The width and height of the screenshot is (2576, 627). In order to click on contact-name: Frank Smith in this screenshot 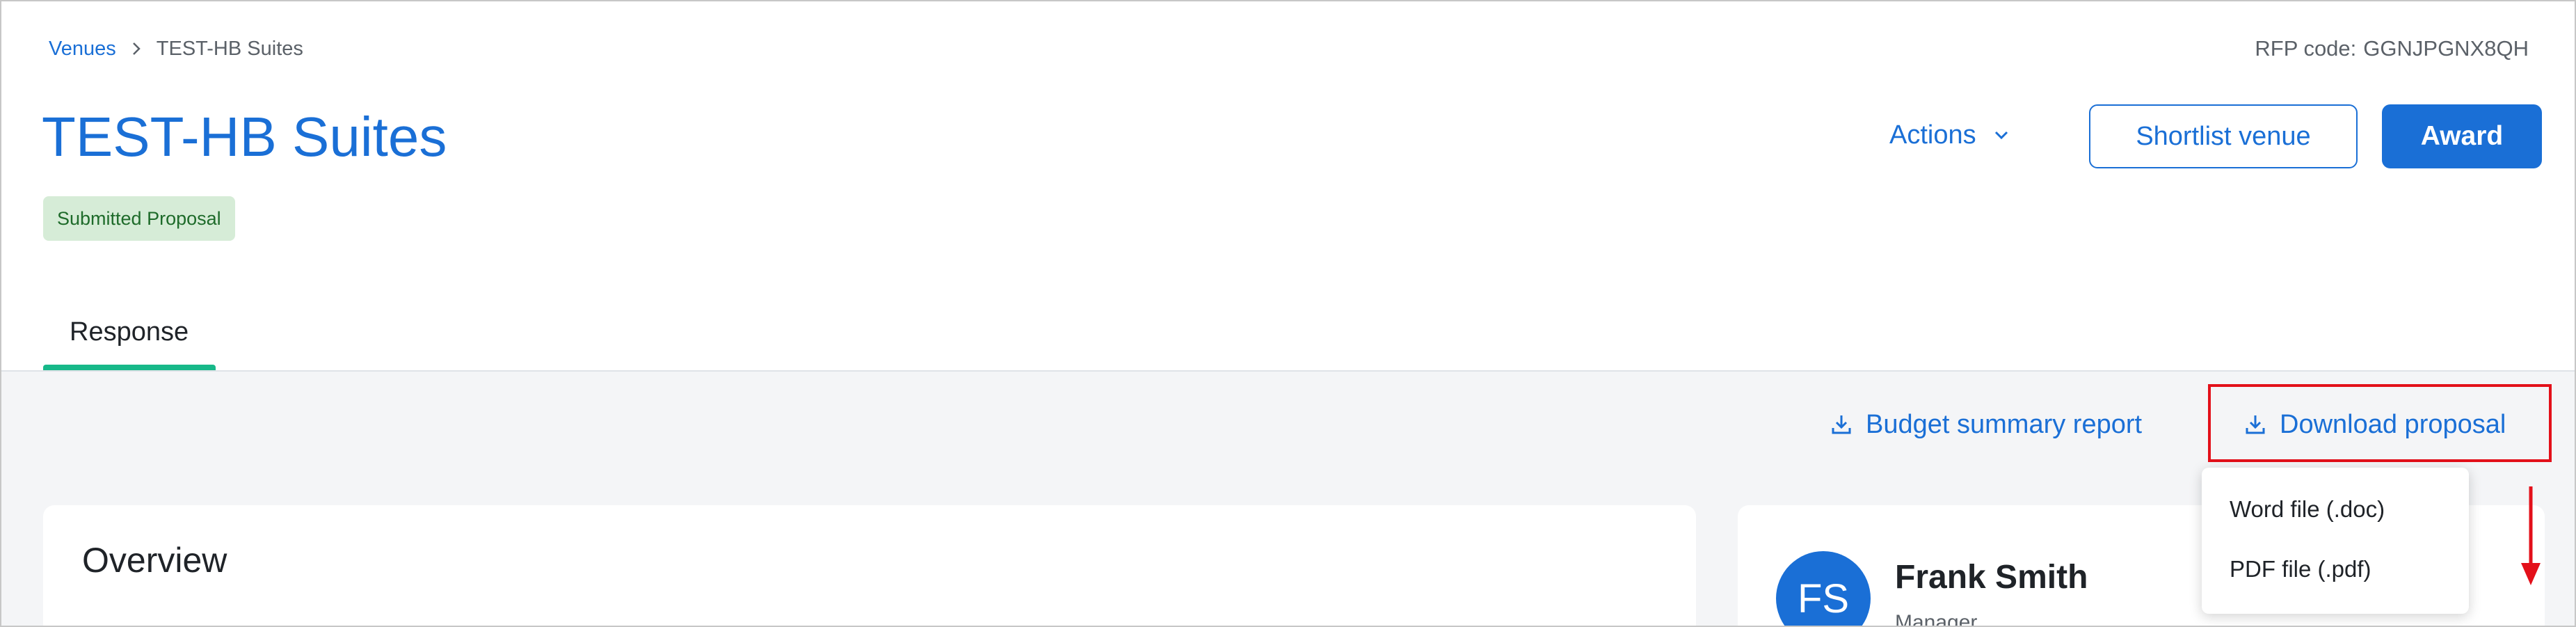, I will do `click(1991, 577)`.